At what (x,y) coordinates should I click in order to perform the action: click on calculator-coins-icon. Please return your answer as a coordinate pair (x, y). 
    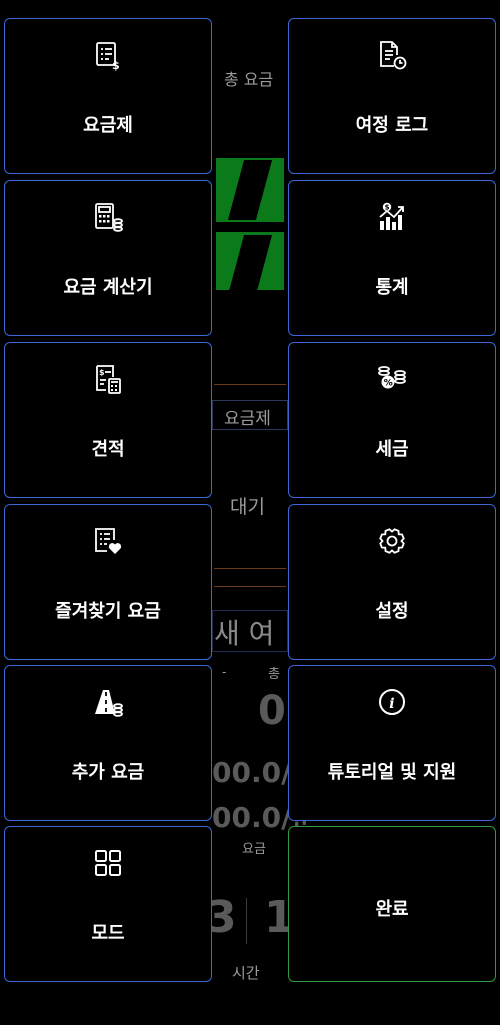
    Looking at the image, I should click on (108, 217).